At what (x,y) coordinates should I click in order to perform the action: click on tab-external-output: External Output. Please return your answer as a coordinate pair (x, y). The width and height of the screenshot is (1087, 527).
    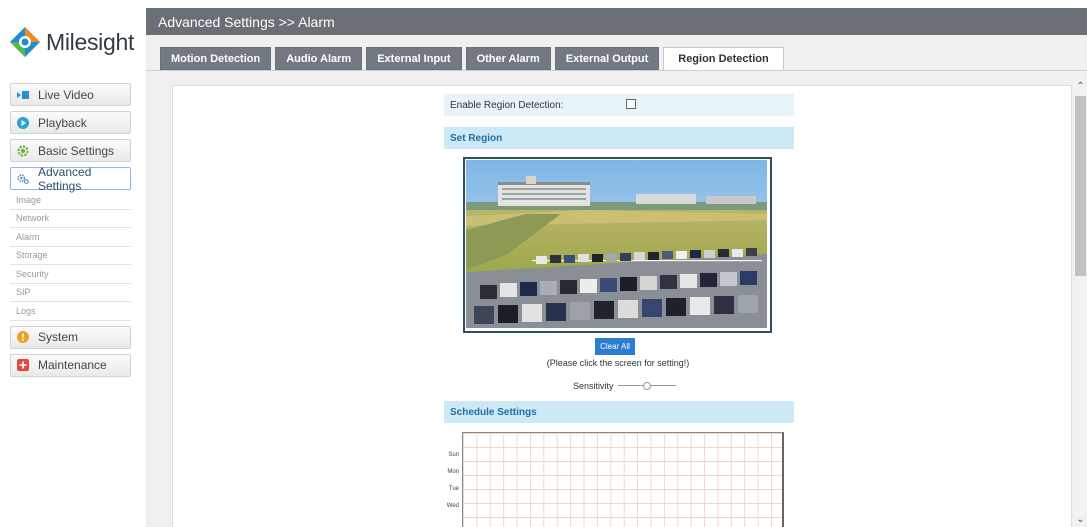
    Looking at the image, I should click on (607, 58).